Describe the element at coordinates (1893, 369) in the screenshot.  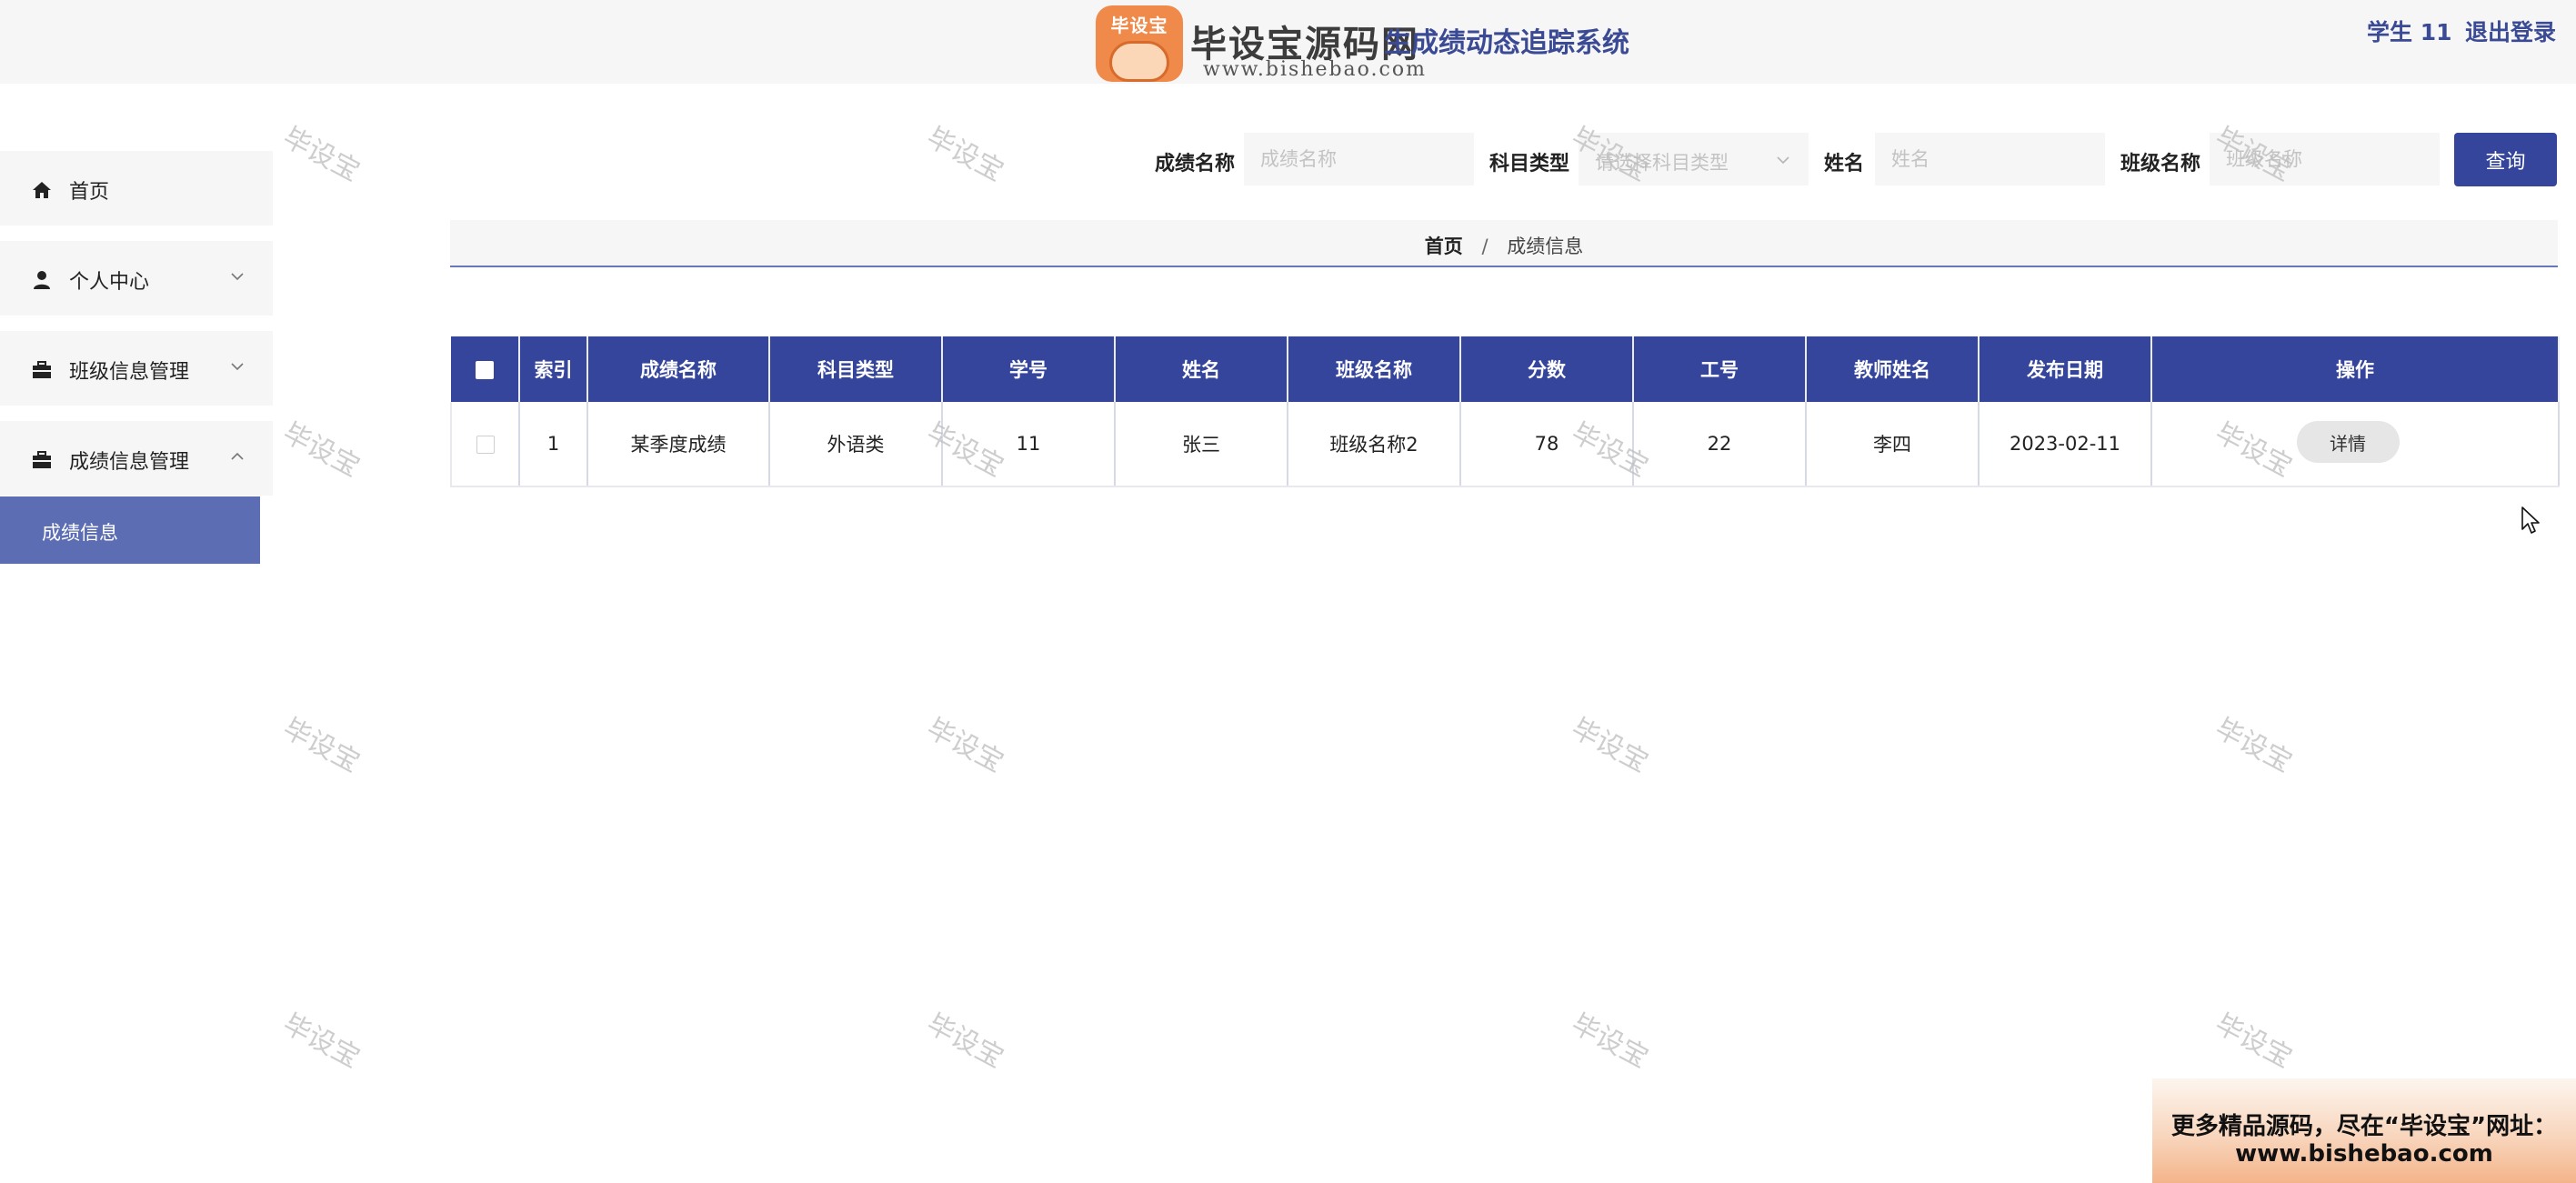
I see `column-header-teacher-name: 教师姓名` at that location.